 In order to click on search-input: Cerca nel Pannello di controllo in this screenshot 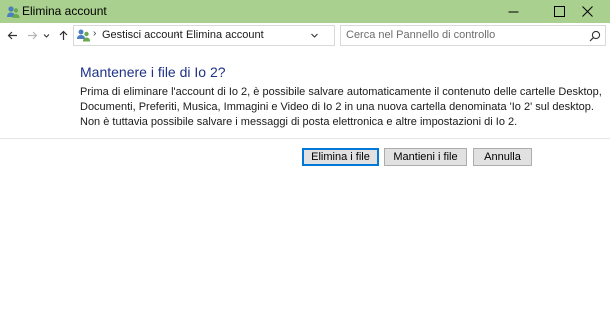, I will do `click(473, 35)`.